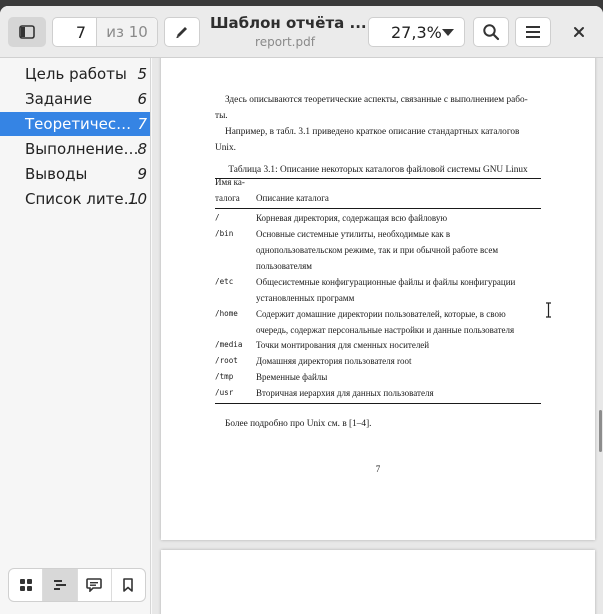 This screenshot has width=603, height=614. I want to click on table-cell-dir: /media, so click(229, 344).